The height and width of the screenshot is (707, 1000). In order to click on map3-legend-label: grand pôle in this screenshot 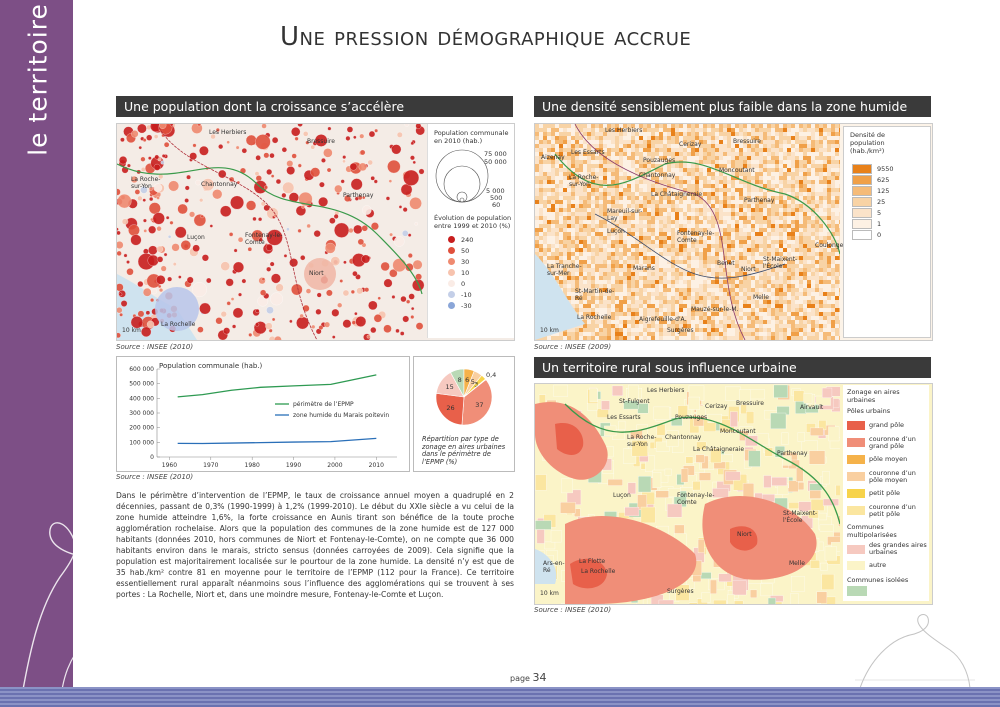, I will do `click(887, 425)`.